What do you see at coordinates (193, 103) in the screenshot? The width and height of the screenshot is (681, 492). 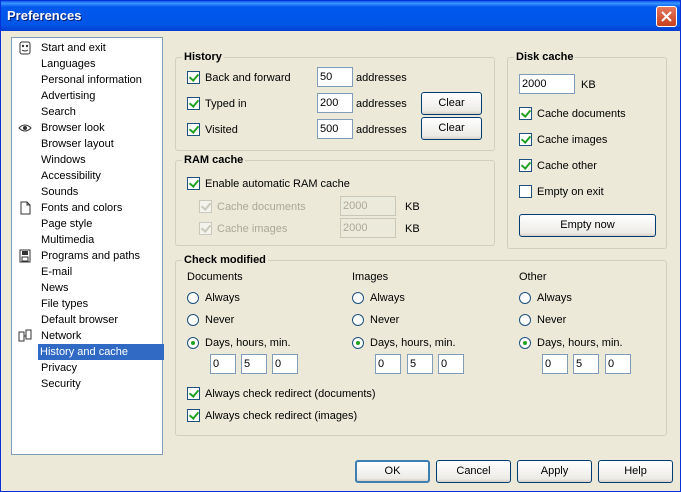 I see `typed-in-checkbox` at bounding box center [193, 103].